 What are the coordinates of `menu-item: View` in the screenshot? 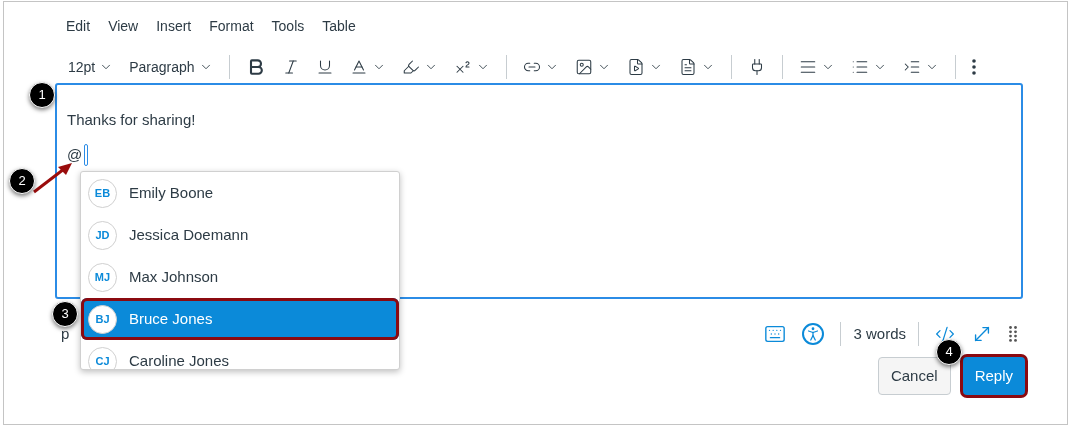 It's located at (123, 26).